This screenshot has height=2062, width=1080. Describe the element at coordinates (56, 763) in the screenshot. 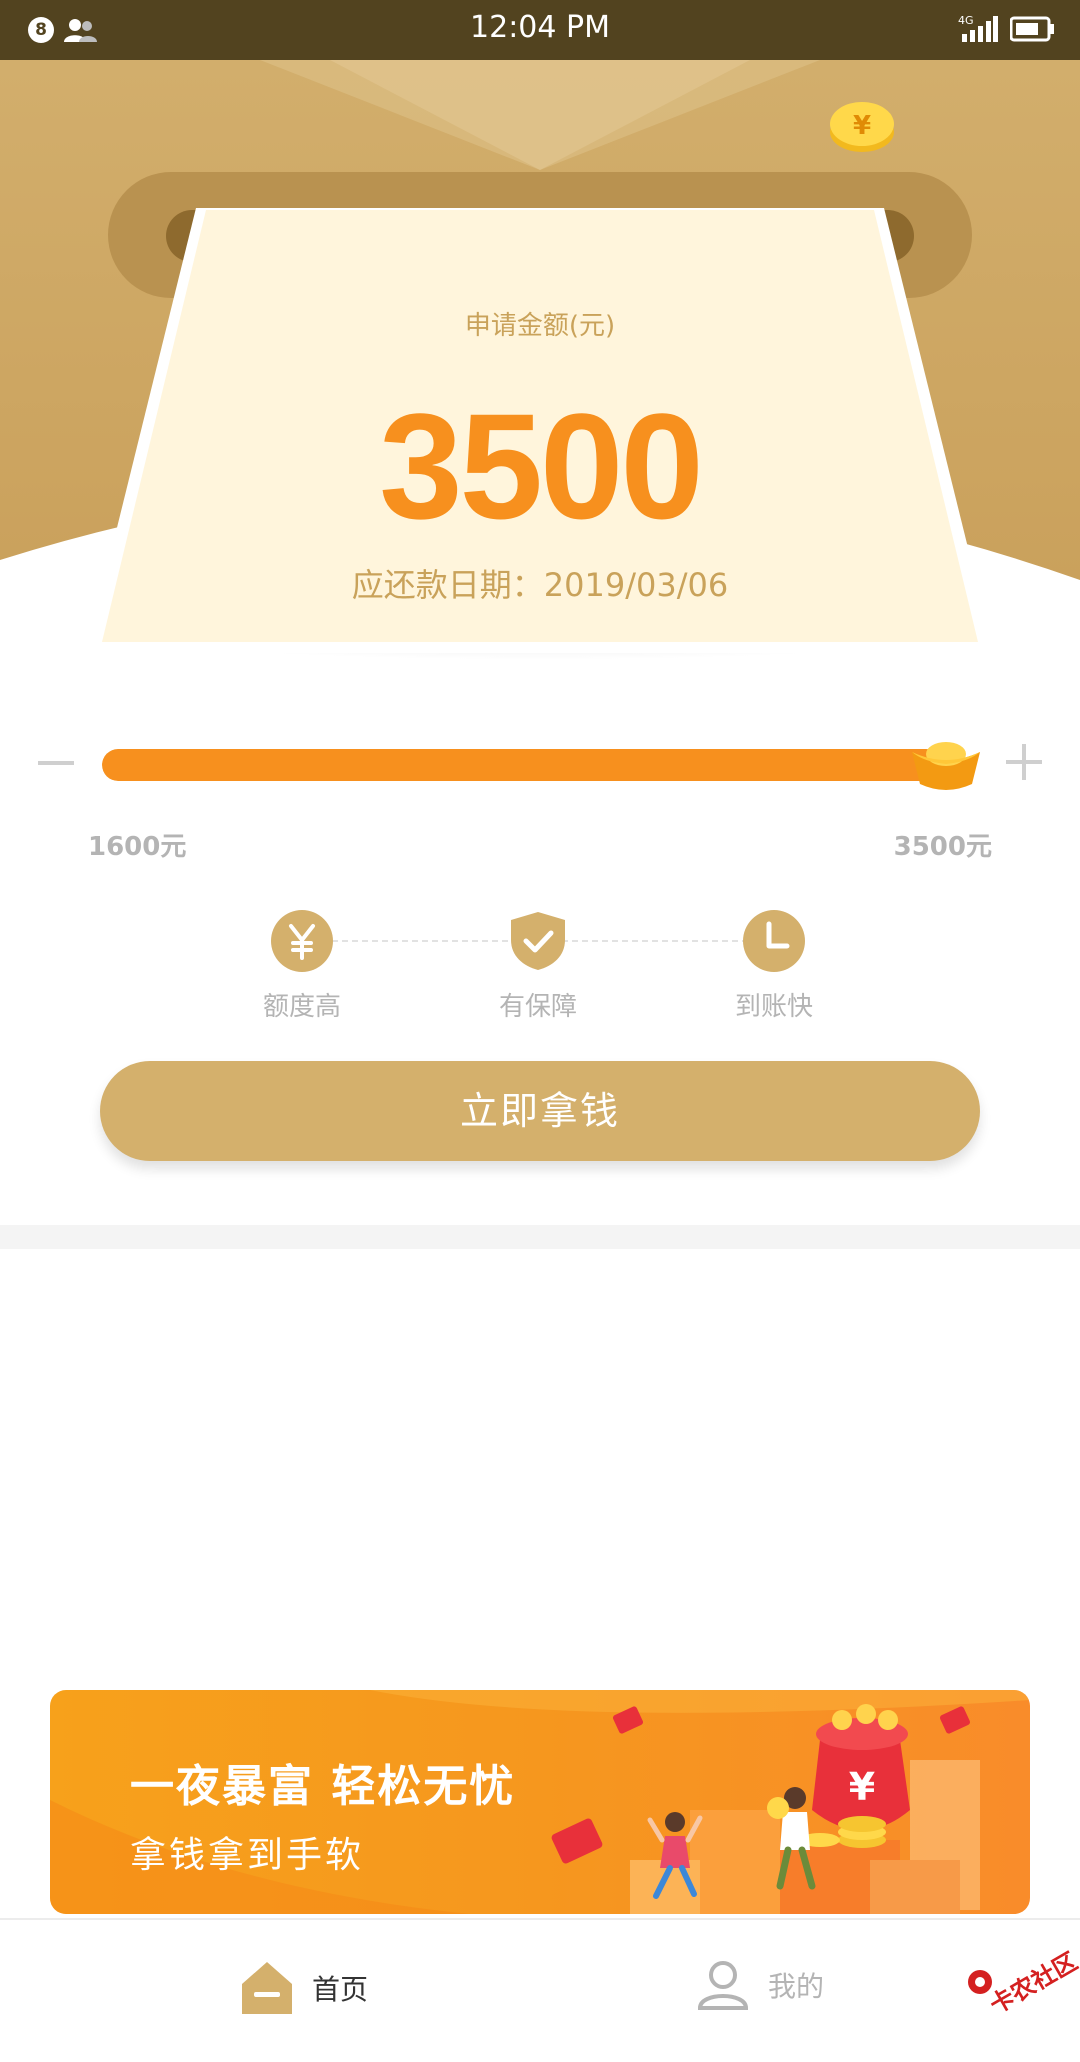

I see `decrease-button` at that location.